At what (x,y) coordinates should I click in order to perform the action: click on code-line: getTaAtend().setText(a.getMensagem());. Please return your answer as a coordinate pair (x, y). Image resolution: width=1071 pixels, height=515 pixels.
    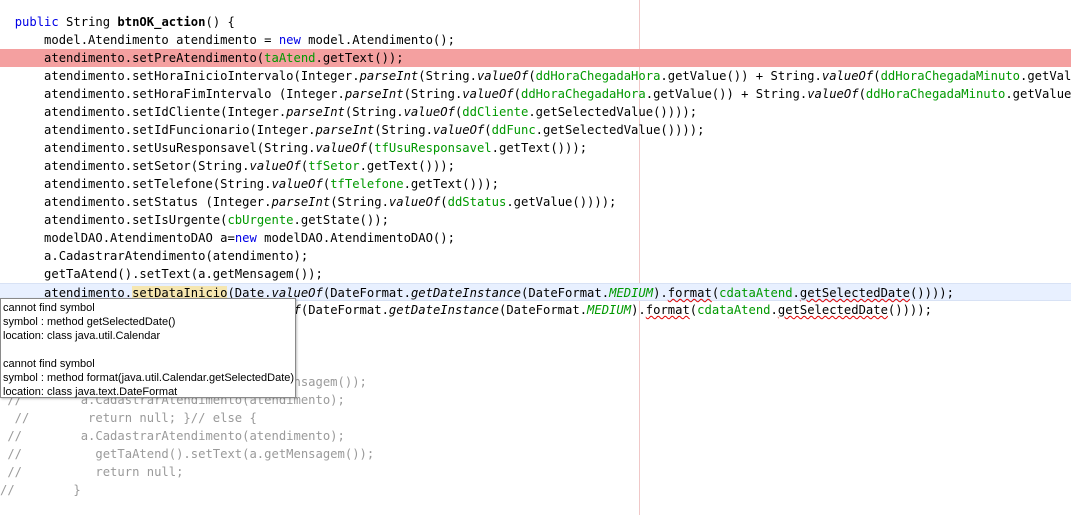
    Looking at the image, I should click on (535, 274).